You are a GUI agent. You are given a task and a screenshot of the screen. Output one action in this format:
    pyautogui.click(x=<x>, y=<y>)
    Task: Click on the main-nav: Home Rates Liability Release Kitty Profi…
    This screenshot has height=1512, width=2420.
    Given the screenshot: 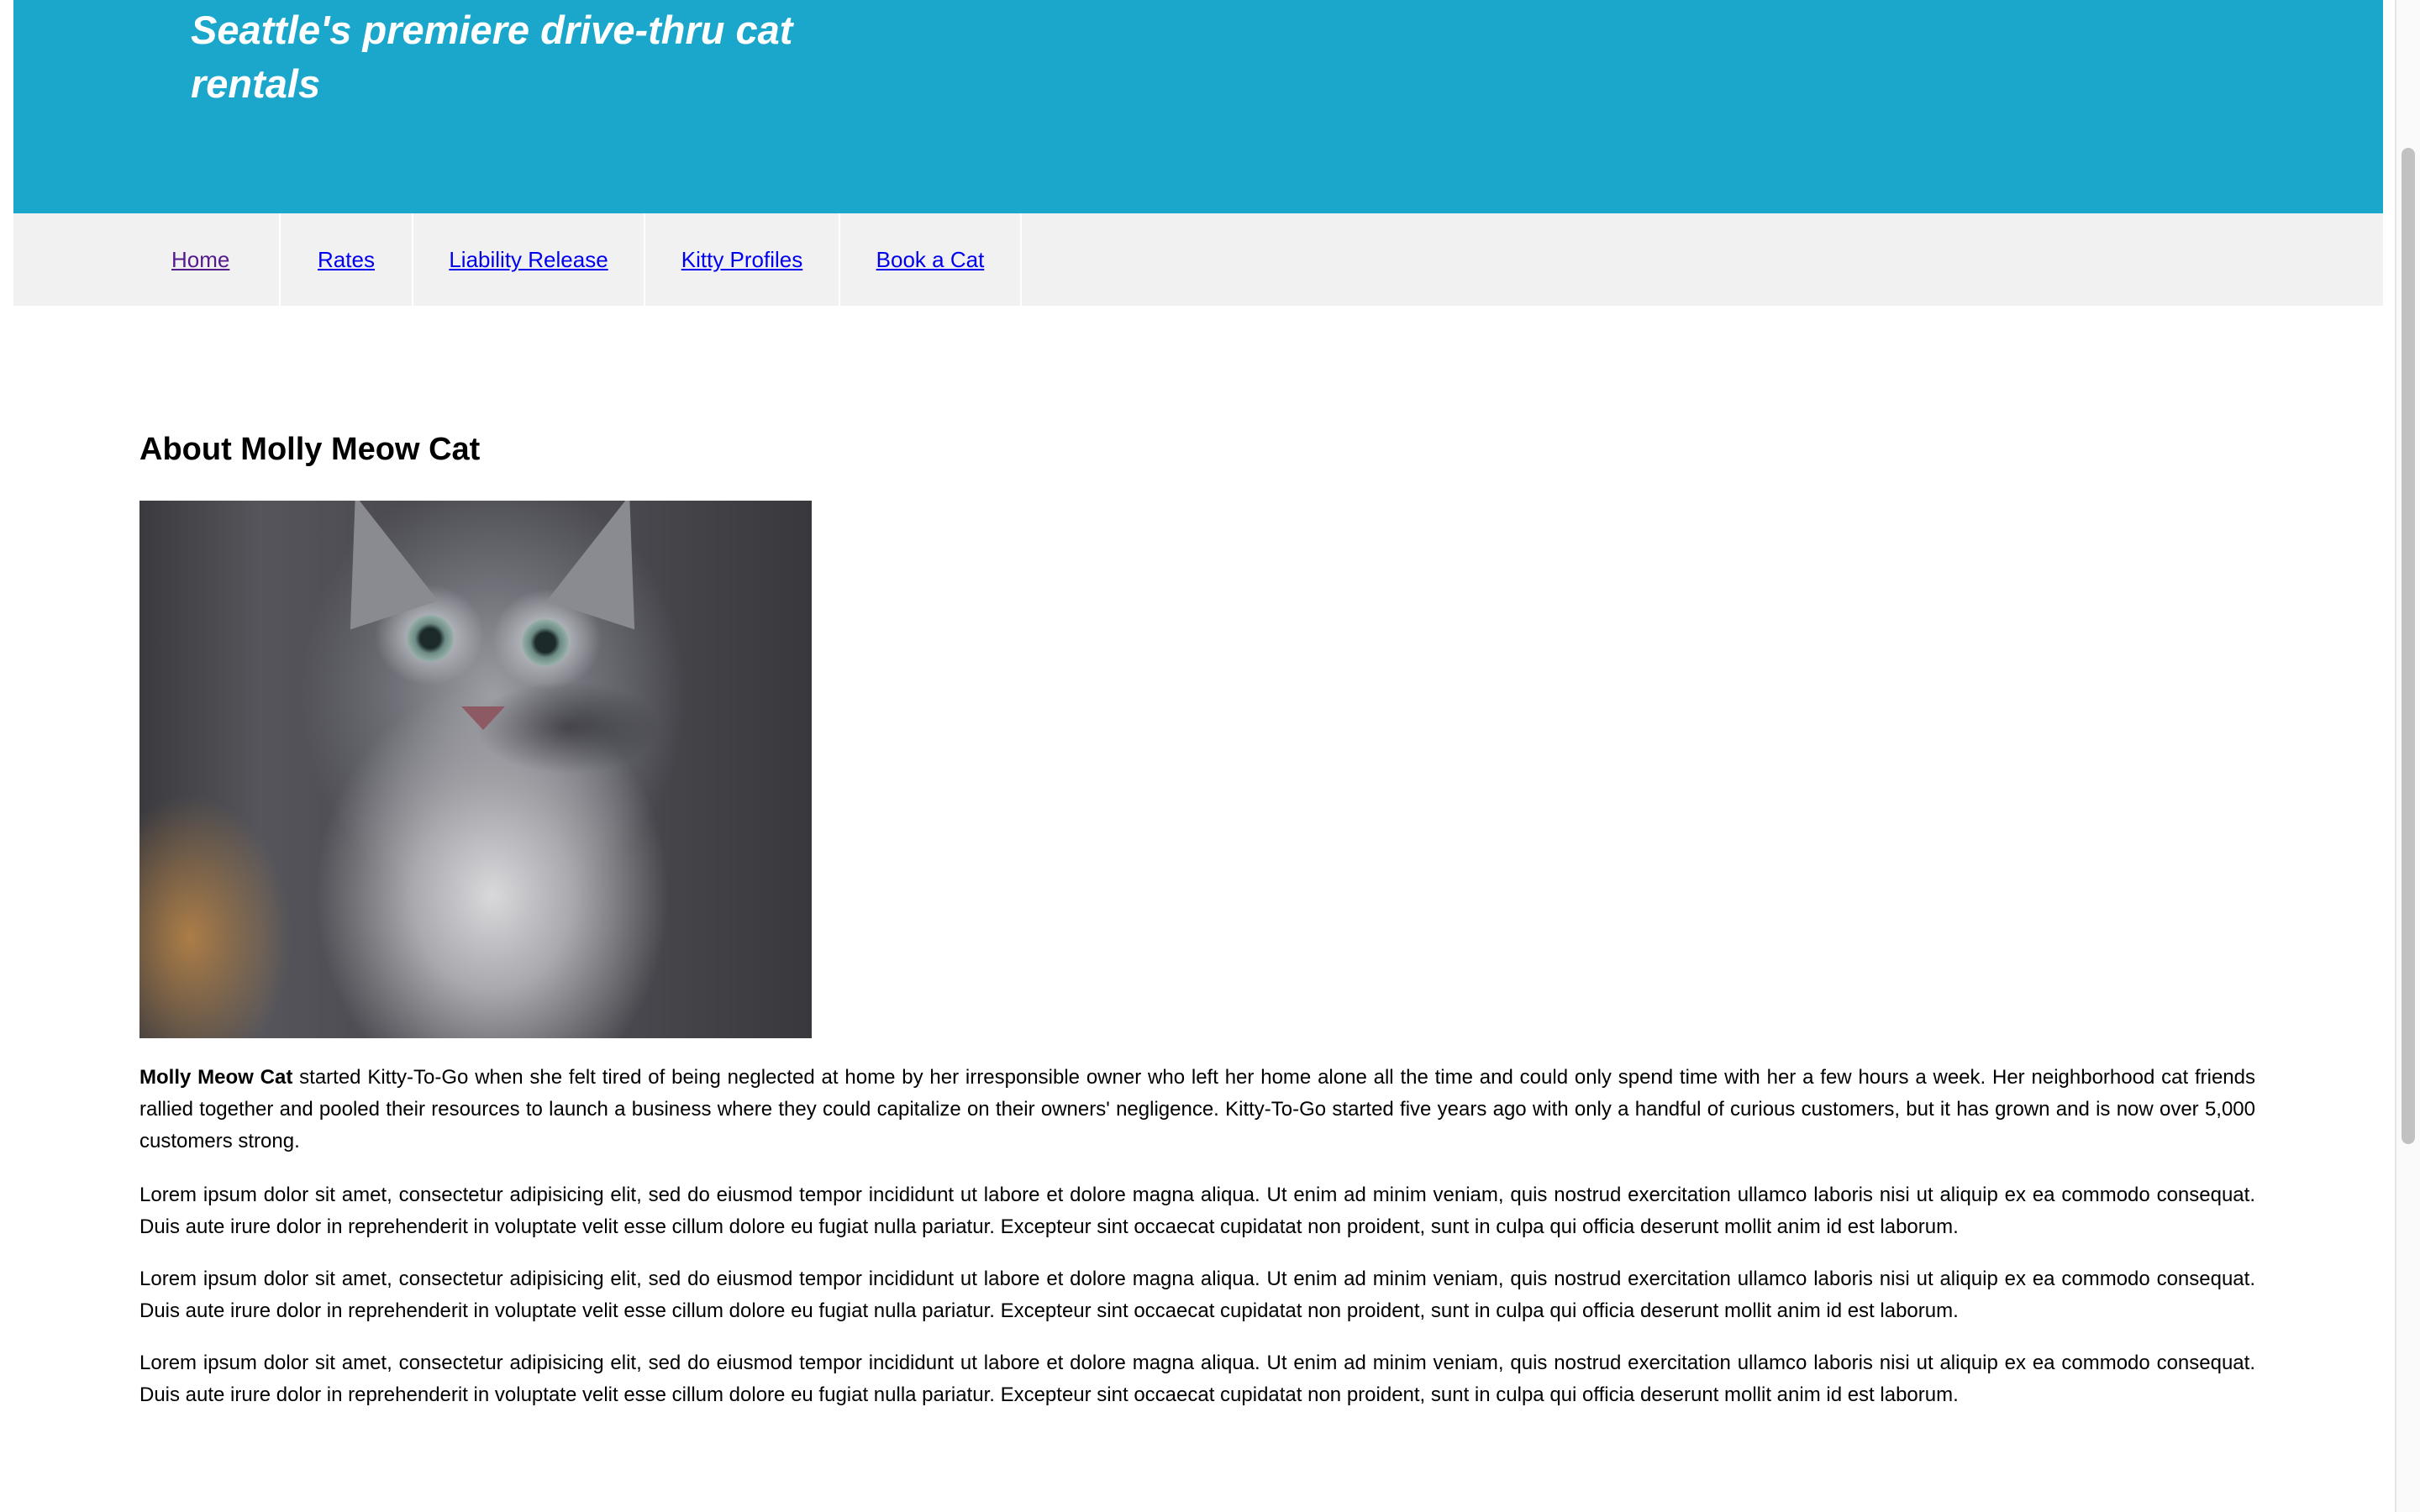 What is the action you would take?
    pyautogui.click(x=1198, y=259)
    